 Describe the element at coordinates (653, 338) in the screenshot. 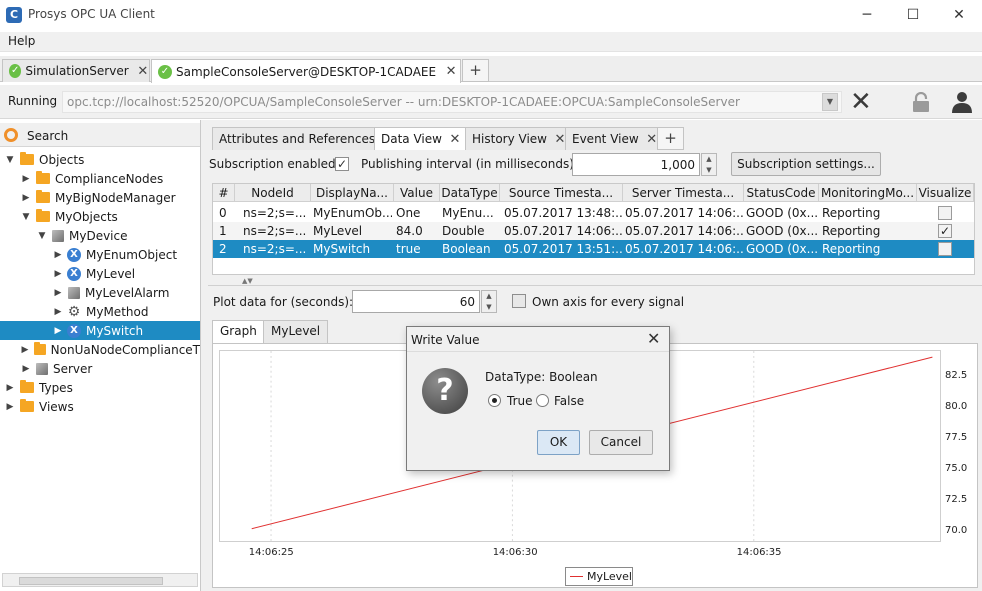

I see `dialog-close-icon: ✕` at that location.